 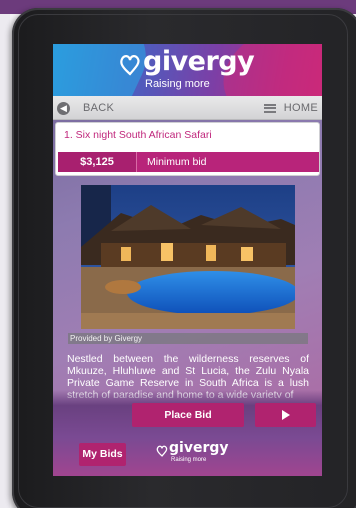 I want to click on home-button: HOME, so click(x=290, y=108).